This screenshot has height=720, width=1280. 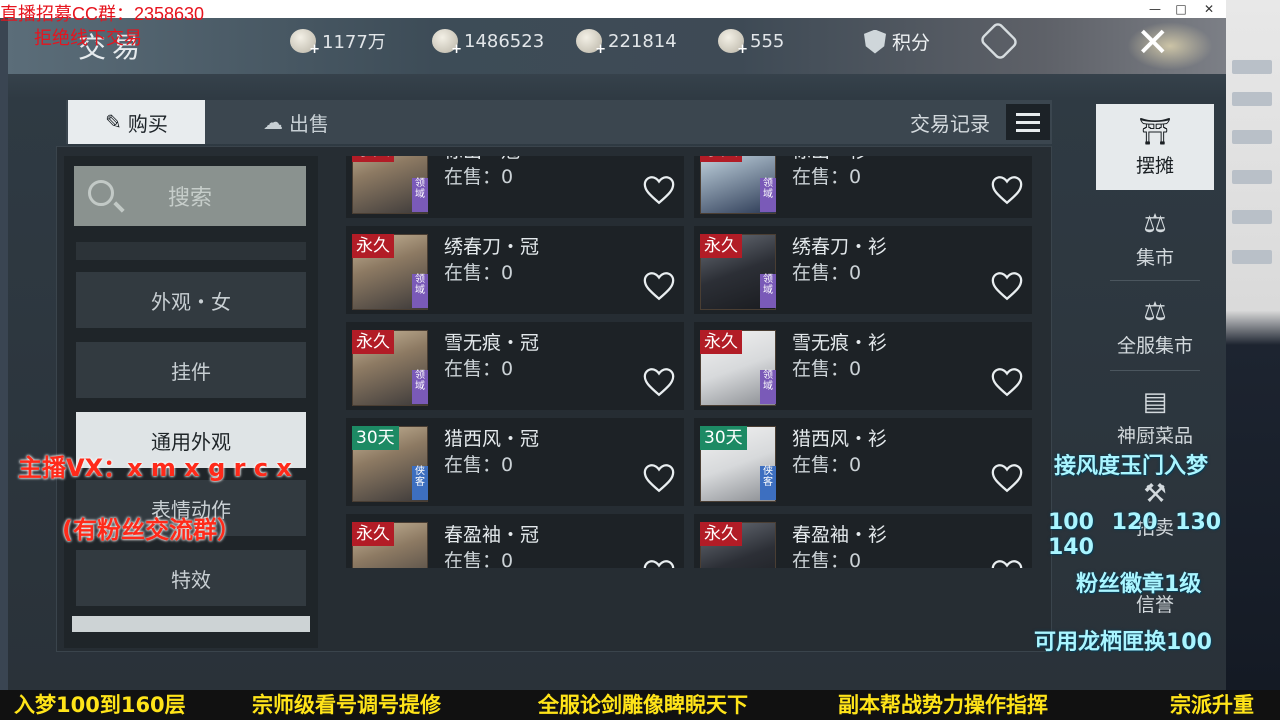 I want to click on item-card: 永久领域惊出・衫在售：0, so click(x=863, y=187).